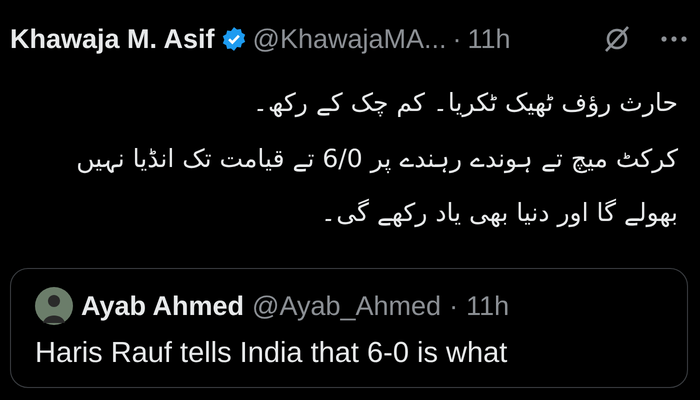 The image size is (700, 400). Describe the element at coordinates (54, 306) in the screenshot. I see `avatar-icon` at that location.